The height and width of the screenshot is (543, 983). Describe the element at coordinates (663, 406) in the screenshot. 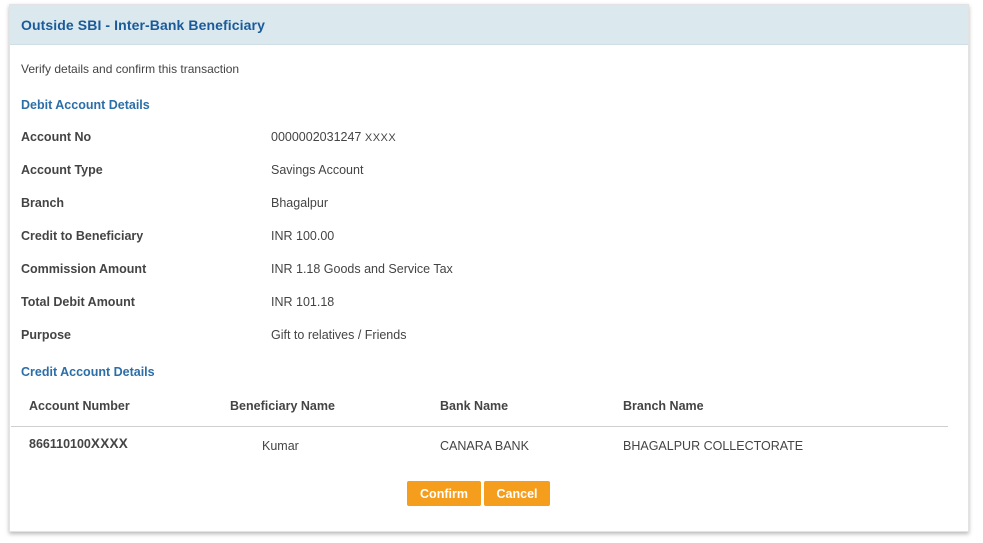

I see `column-header-branch-name: Branch Name` at that location.